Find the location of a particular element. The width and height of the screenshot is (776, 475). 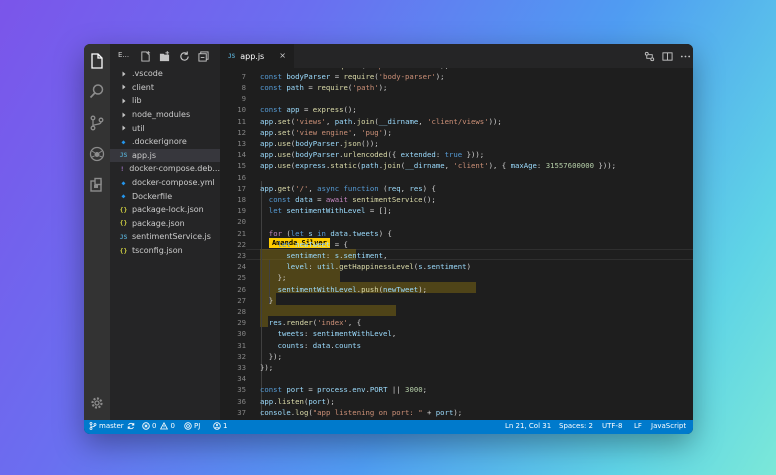

branch-status: master is located at coordinates (106, 426).